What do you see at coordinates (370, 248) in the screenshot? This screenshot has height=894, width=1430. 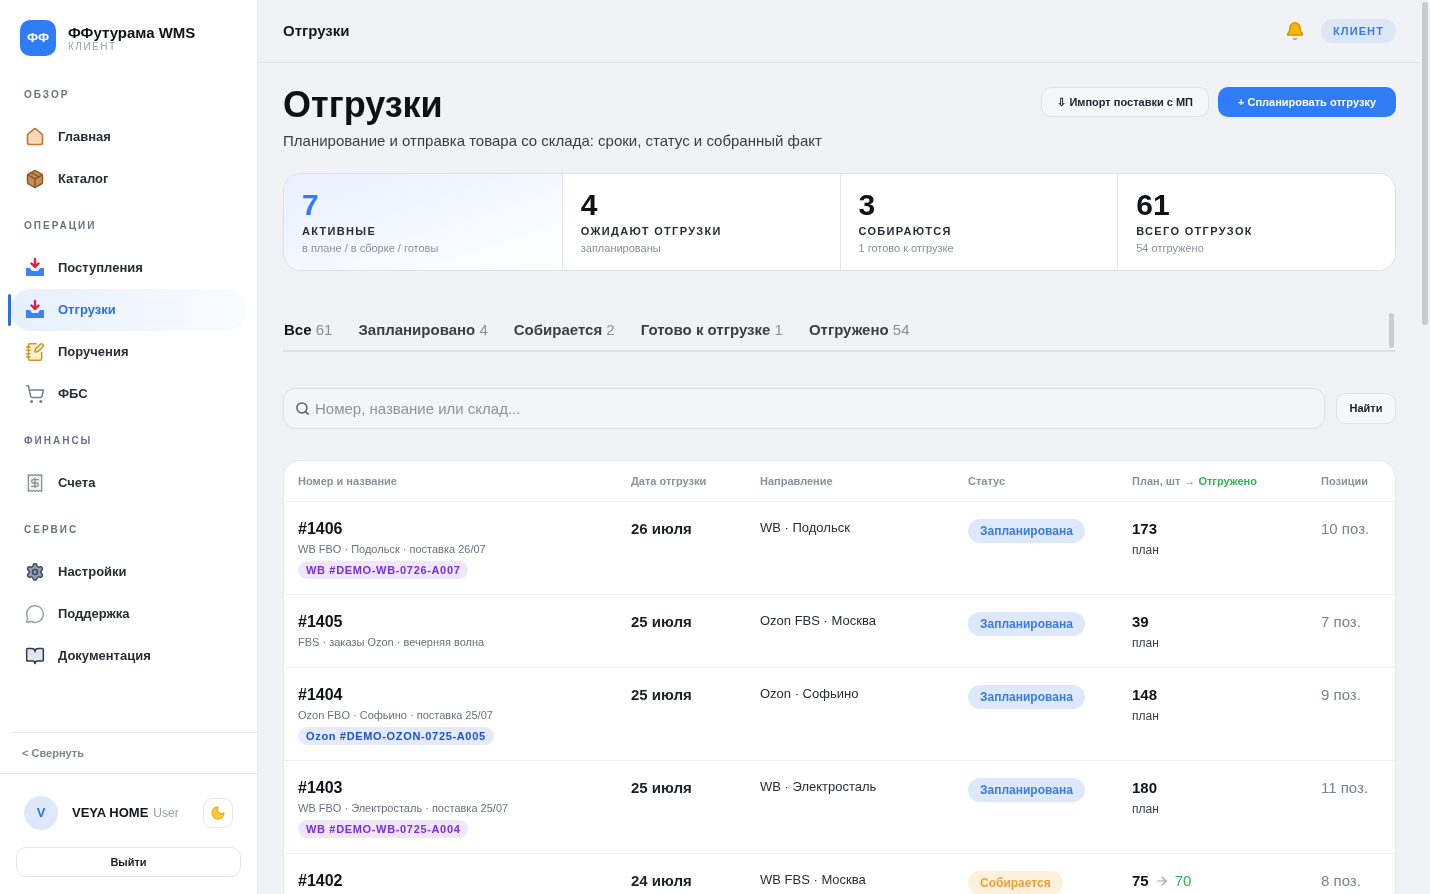 I see `stat-note: в плане / в сборке / готовы` at bounding box center [370, 248].